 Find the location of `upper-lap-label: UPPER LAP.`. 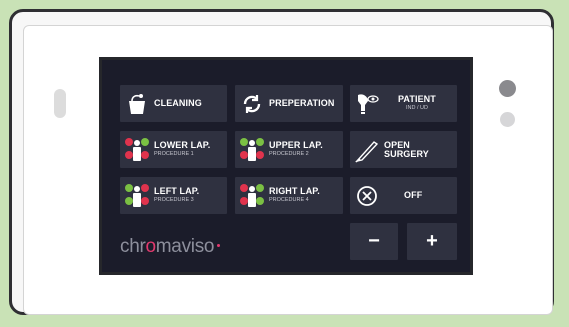

upper-lap-label: UPPER LAP. is located at coordinates (296, 145).